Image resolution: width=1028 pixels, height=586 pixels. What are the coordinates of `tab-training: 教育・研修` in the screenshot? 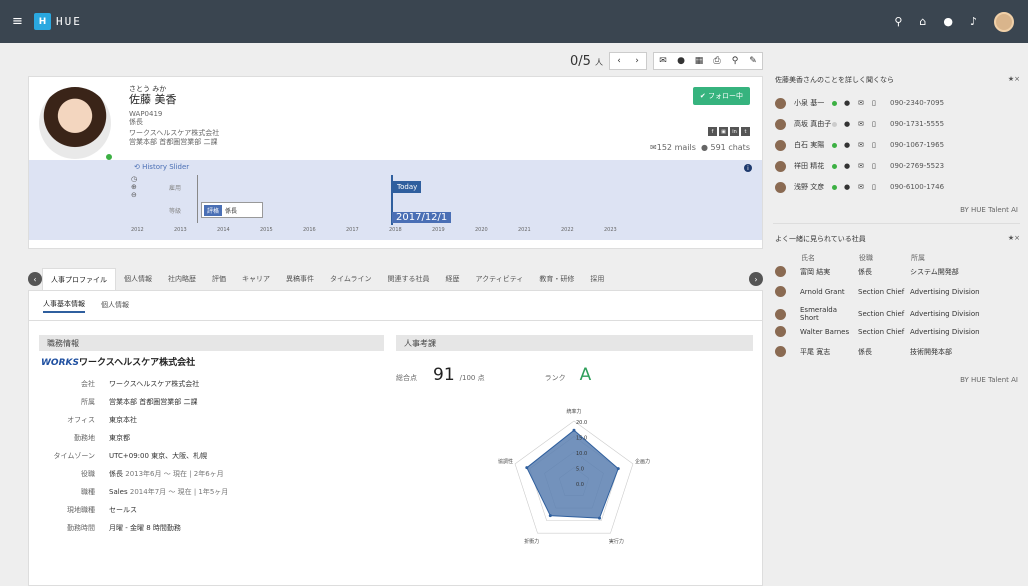 It's located at (556, 279).